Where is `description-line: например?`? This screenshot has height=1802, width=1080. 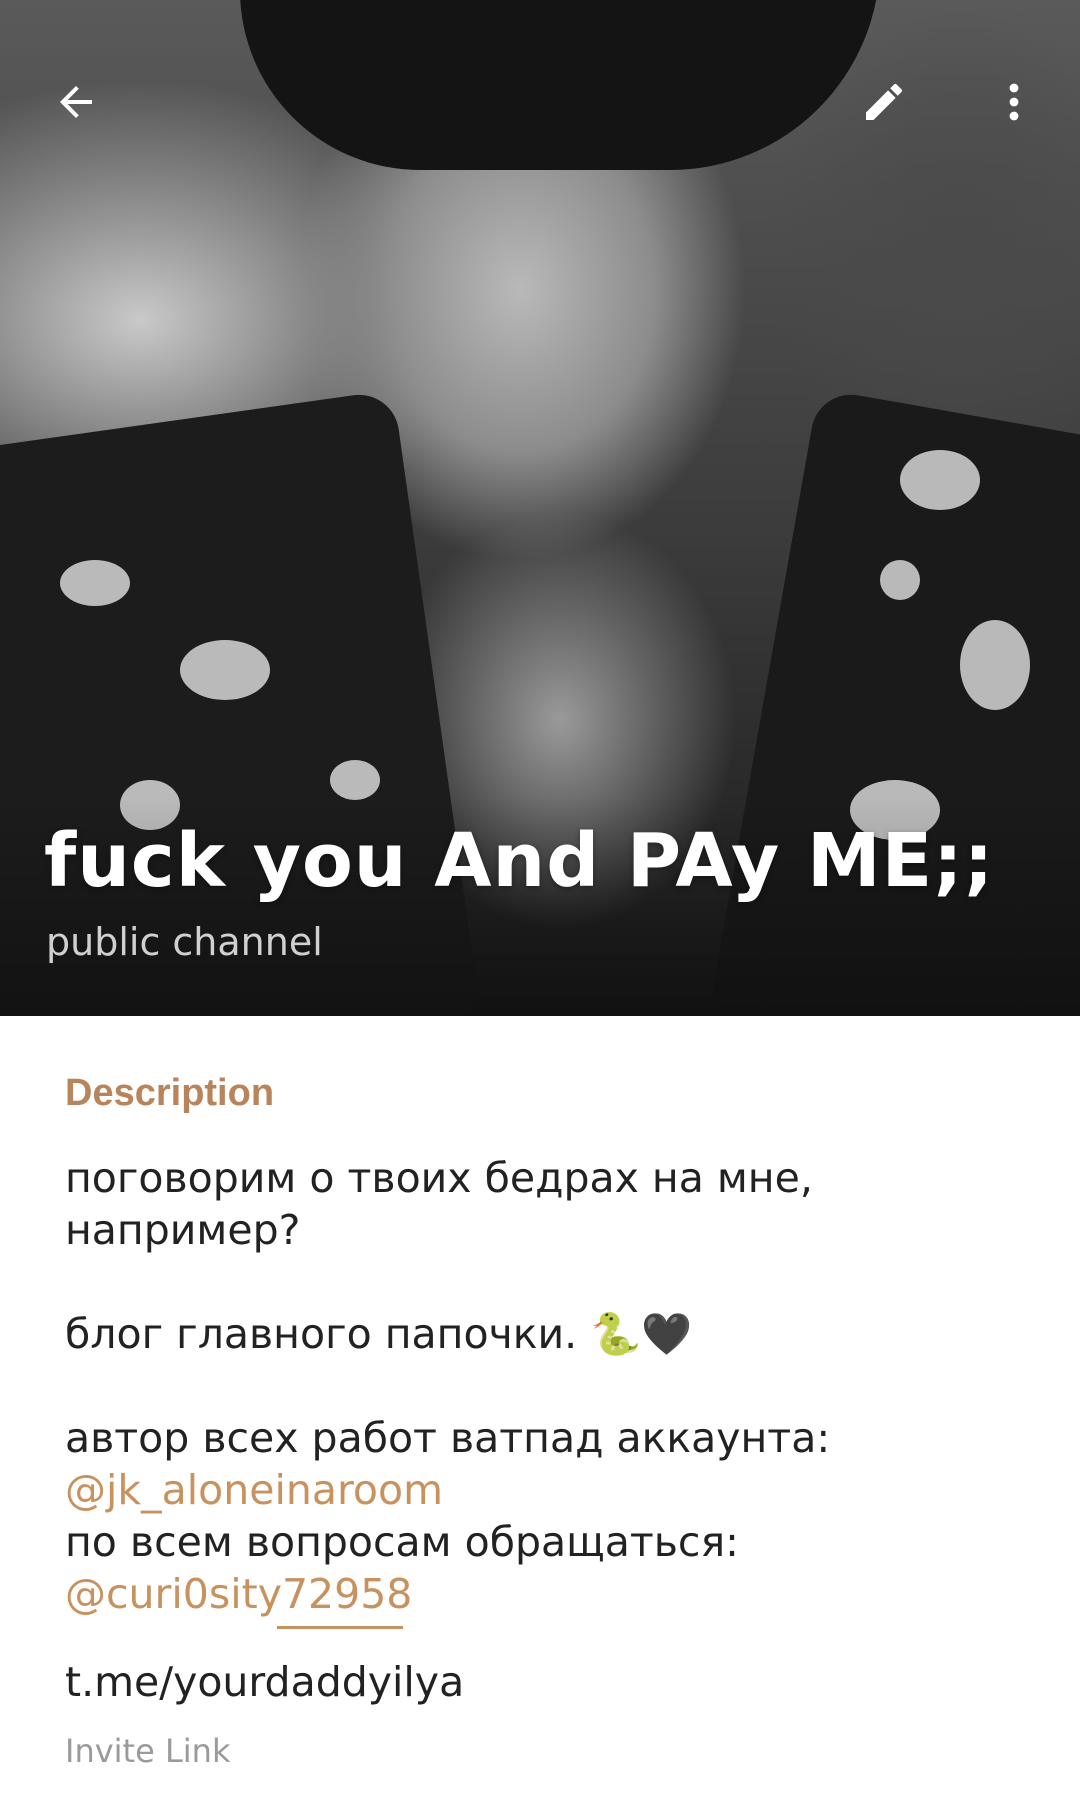
description-line: например? is located at coordinates (183, 1230).